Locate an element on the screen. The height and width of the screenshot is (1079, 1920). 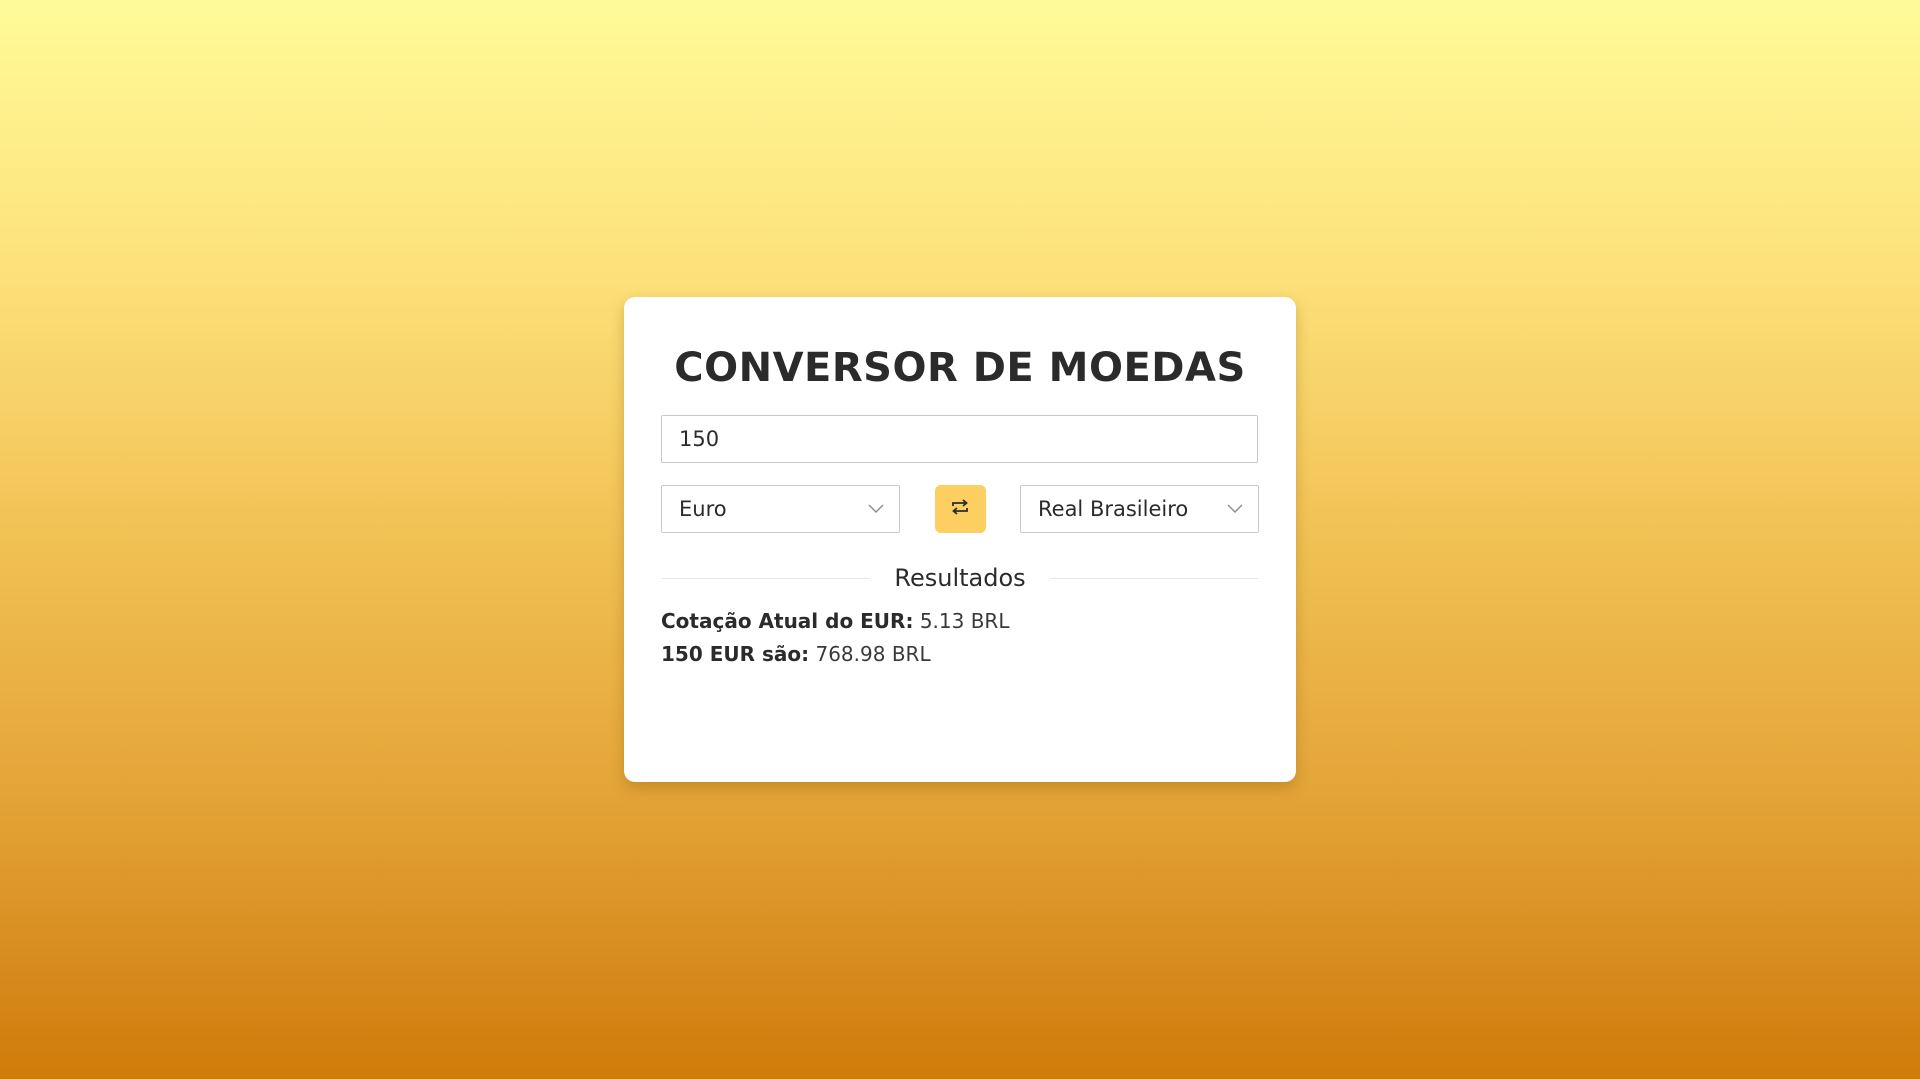
to-currency-select: Real Brasileiro is located at coordinates (1139, 509).